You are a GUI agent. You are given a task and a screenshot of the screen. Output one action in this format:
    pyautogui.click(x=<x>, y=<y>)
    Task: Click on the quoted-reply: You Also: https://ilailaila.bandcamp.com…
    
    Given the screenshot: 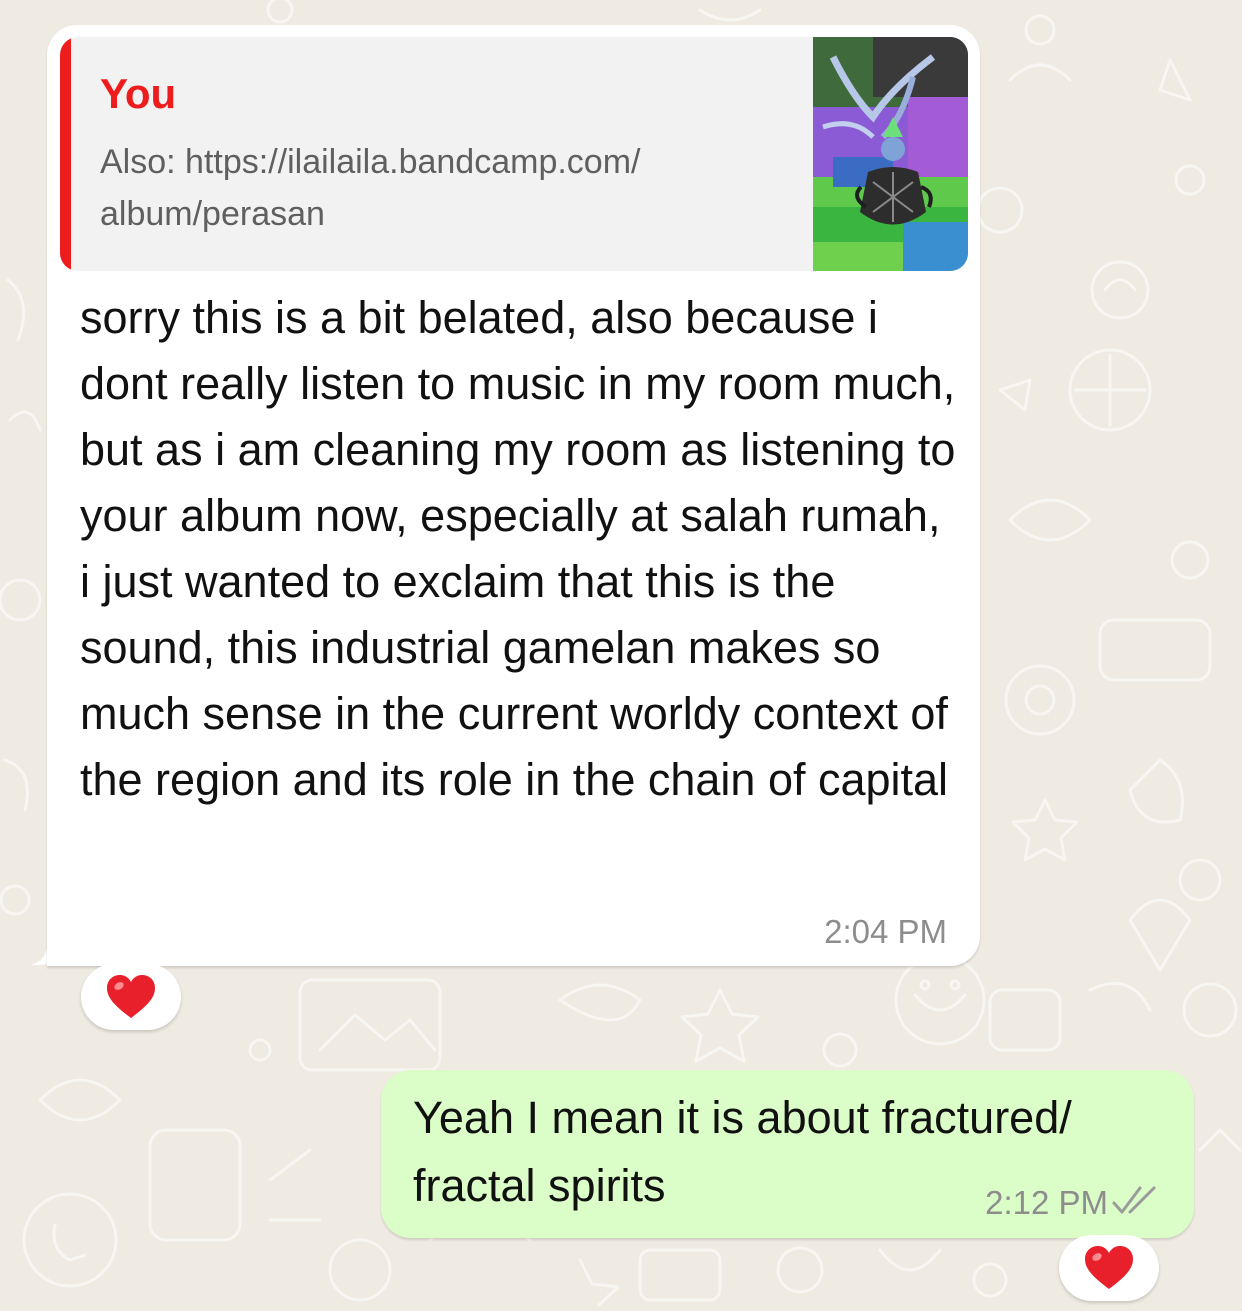 What is the action you would take?
    pyautogui.click(x=514, y=154)
    